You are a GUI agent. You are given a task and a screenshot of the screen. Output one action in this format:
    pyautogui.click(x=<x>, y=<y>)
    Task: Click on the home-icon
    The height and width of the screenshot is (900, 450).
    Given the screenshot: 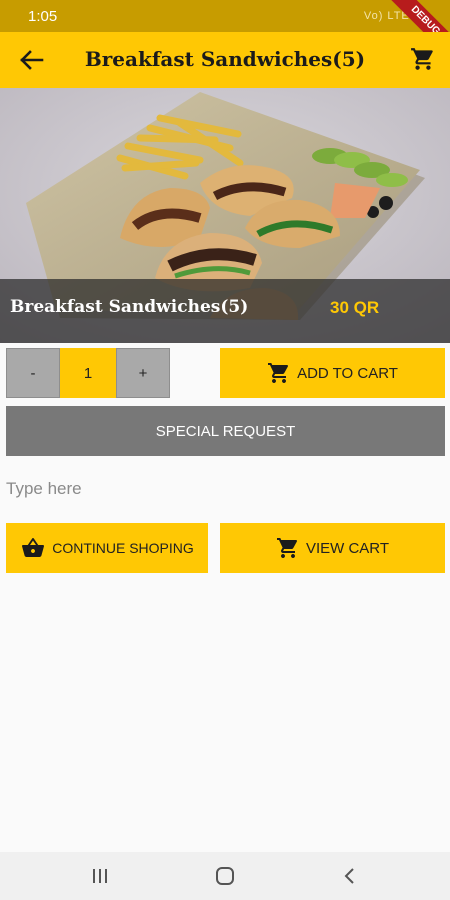 What is the action you would take?
    pyautogui.click(x=225, y=876)
    